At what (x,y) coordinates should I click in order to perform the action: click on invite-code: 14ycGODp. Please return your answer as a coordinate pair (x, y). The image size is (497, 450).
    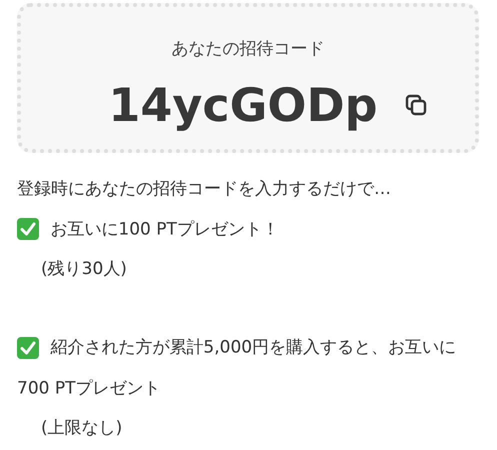
    Looking at the image, I should click on (243, 105).